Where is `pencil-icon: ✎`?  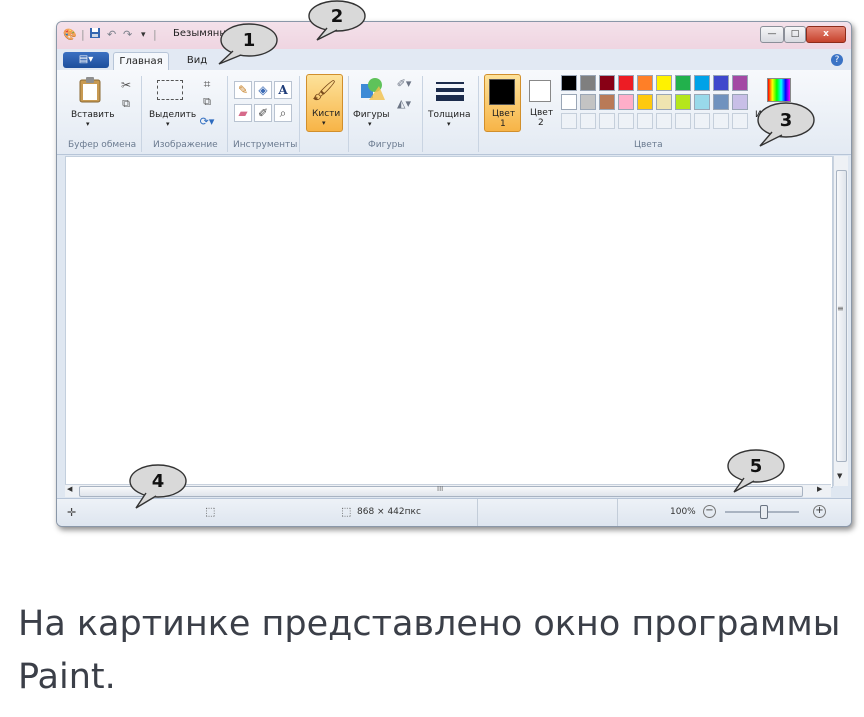 pencil-icon: ✎ is located at coordinates (243, 90).